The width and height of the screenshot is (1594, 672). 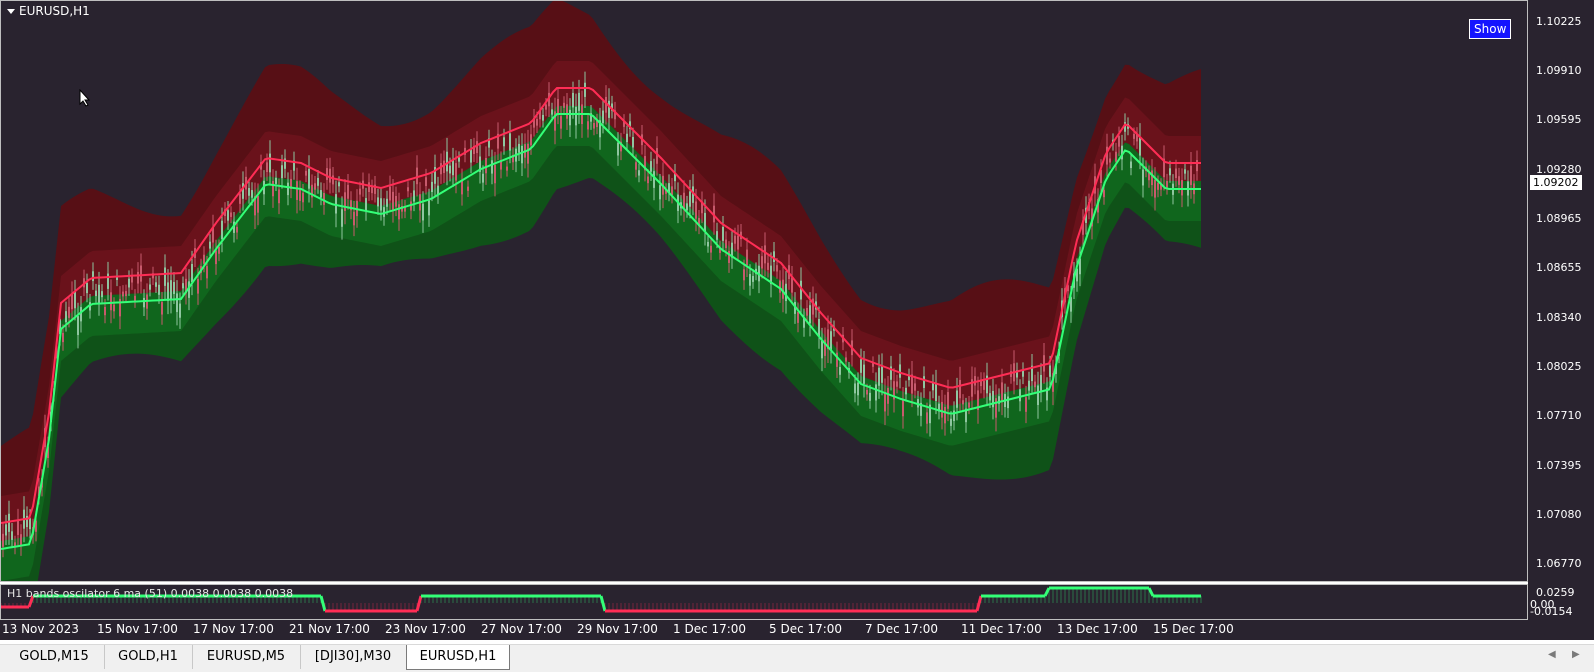 I want to click on symbol-title: EURUSD,H1, so click(x=48, y=11).